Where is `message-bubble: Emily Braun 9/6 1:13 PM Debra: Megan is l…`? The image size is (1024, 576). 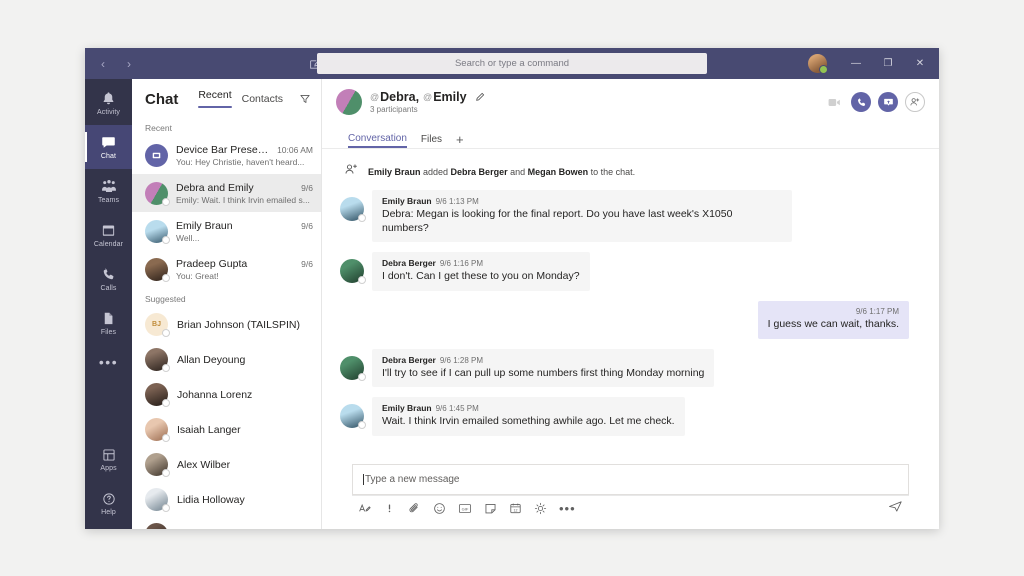 message-bubble: Emily Braun 9/6 1:13 PM Debra: Megan is l… is located at coordinates (582, 216).